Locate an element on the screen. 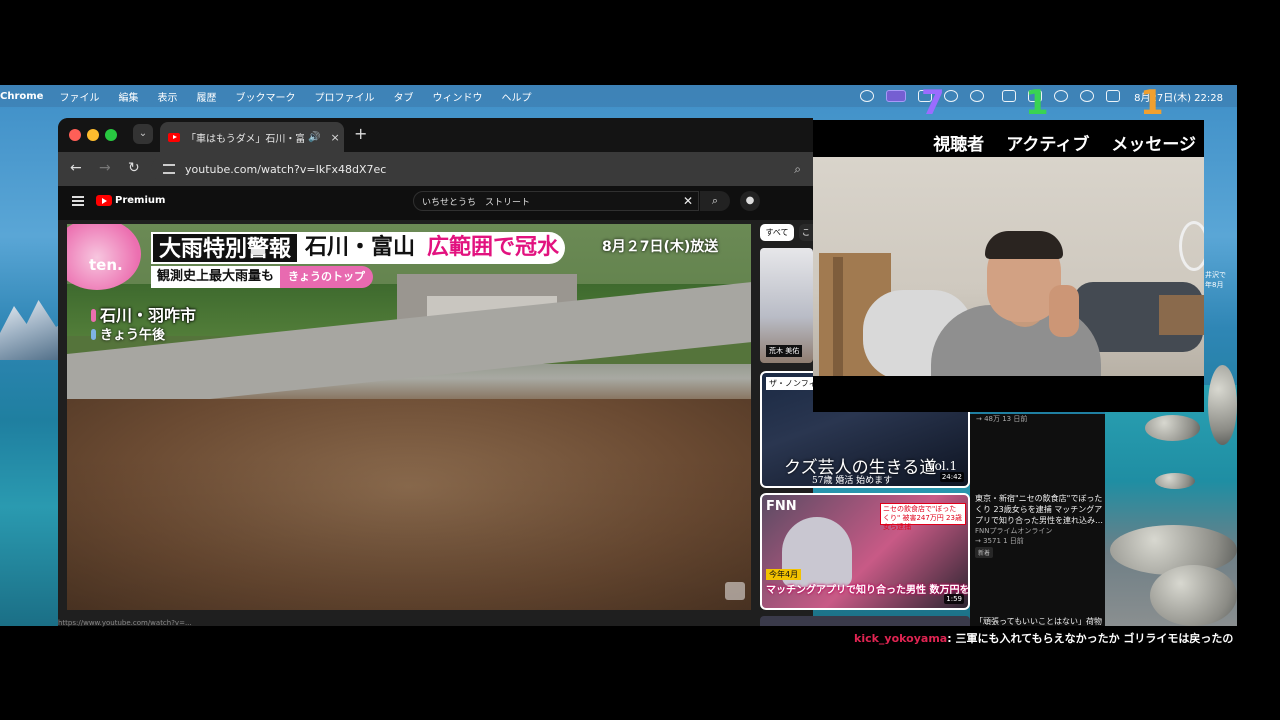  play-icon is located at coordinates (951, 96).